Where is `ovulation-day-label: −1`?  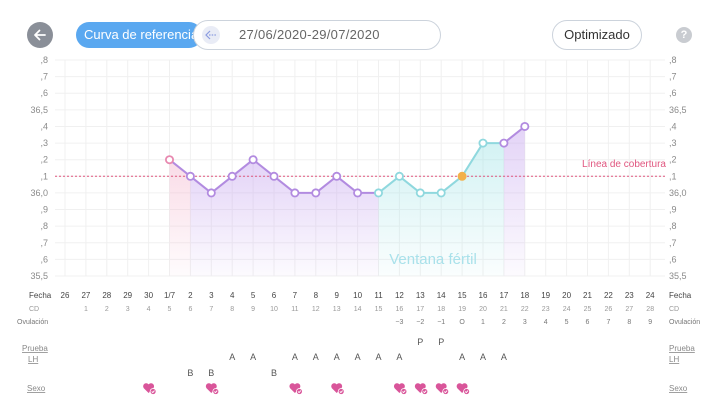
ovulation-day-label: −1 is located at coordinates (441, 322).